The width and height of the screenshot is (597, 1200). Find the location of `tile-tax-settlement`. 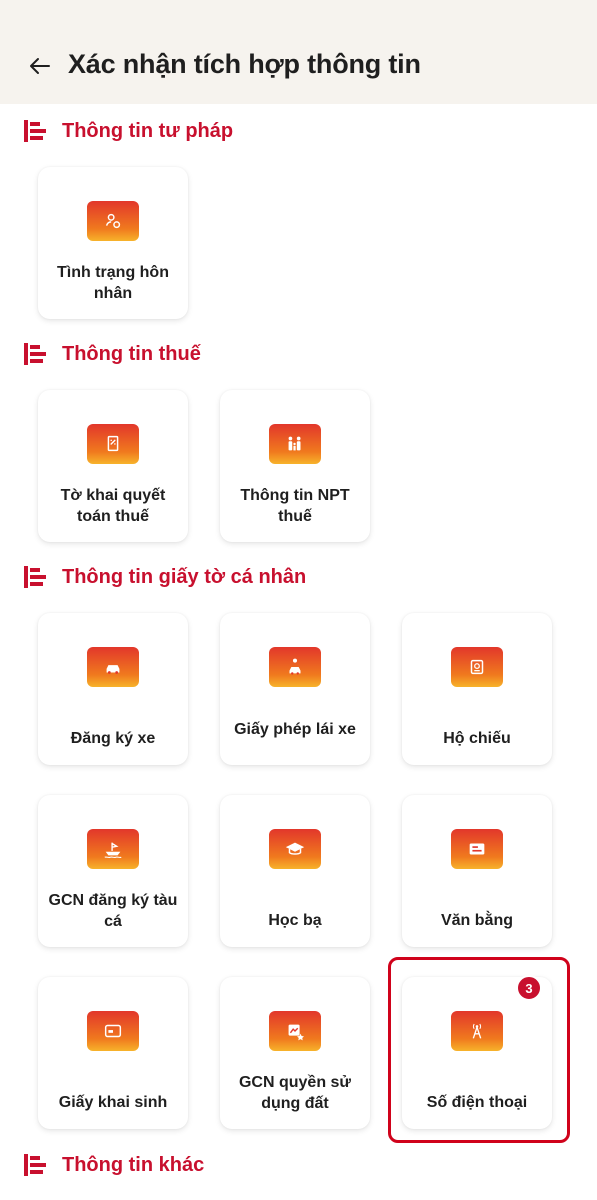

tile-tax-settlement is located at coordinates (113, 444).